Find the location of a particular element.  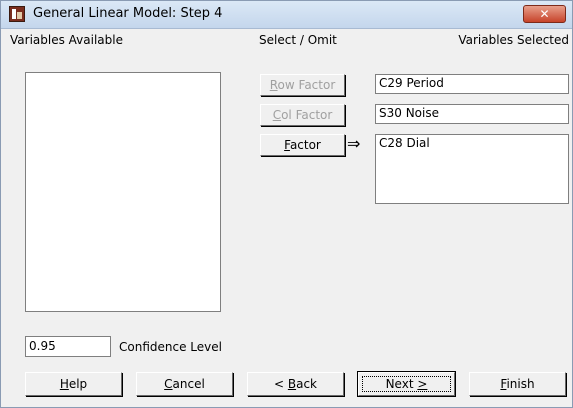

cancel-accel: C is located at coordinates (168, 384).